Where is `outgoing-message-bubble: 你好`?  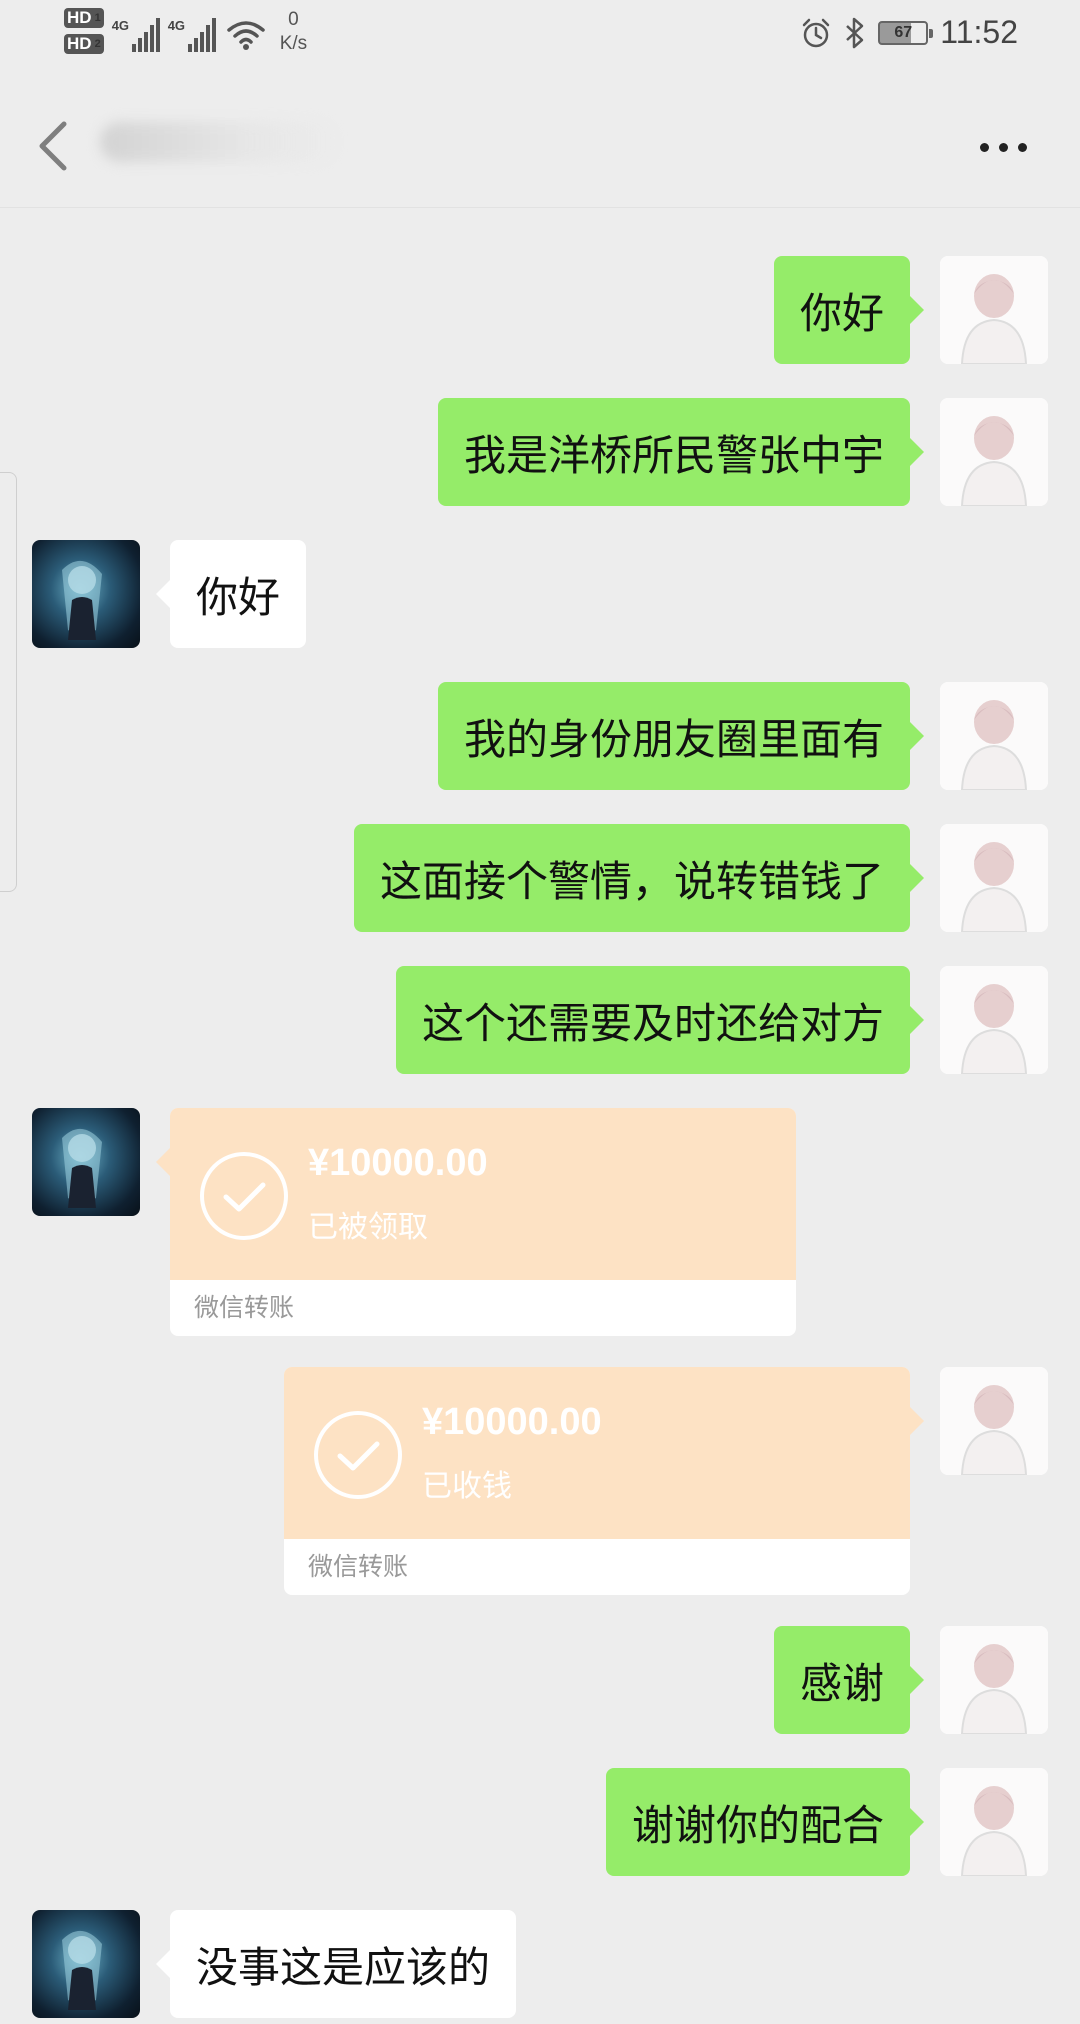
outgoing-message-bubble: 你好 is located at coordinates (849, 310).